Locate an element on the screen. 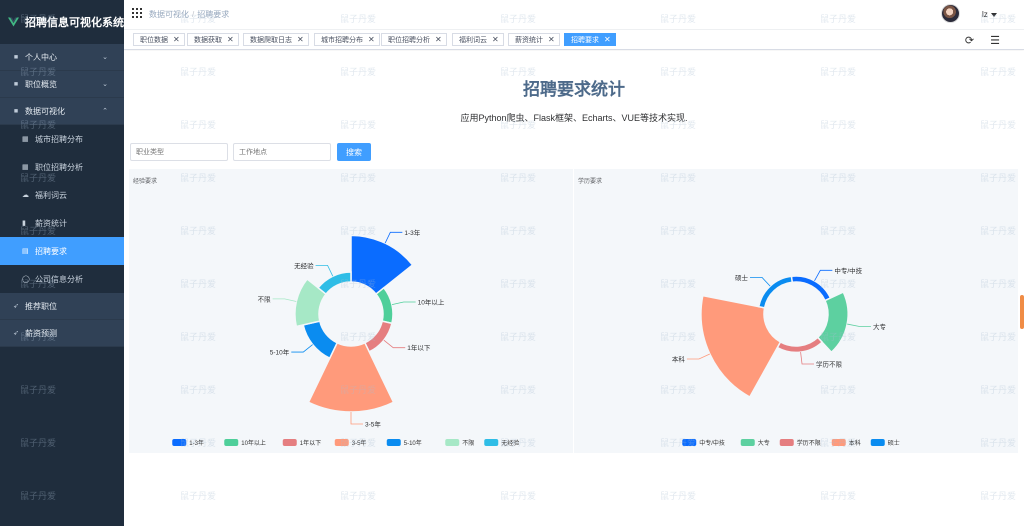  brand: 招聘信息可视化系统 is located at coordinates (62, 22).